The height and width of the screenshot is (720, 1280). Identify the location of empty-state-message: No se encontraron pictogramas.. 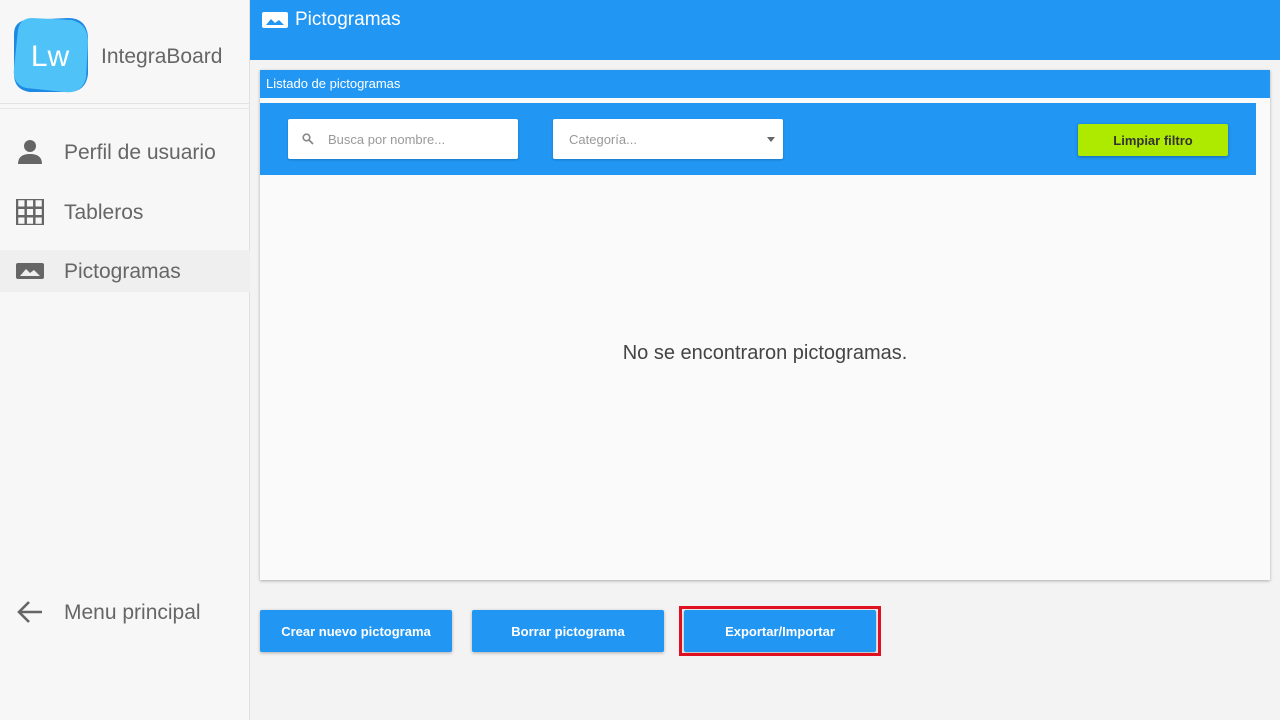
(765, 353).